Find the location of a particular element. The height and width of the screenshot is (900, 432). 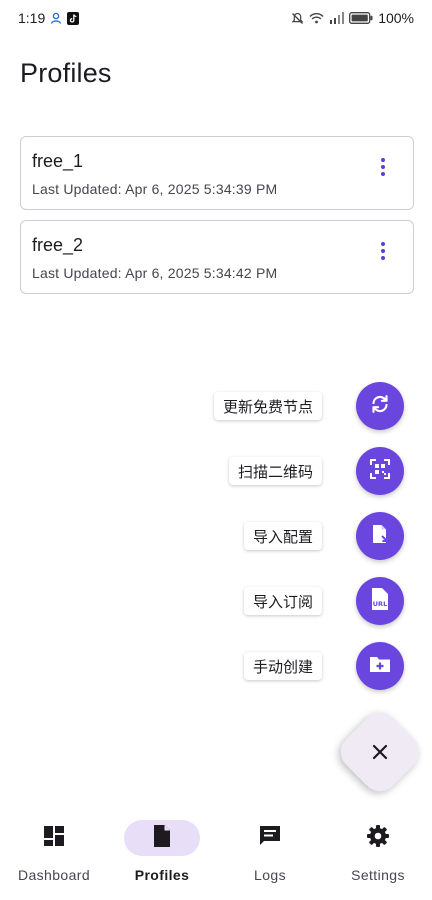

nav-label: Settings is located at coordinates (378, 875).